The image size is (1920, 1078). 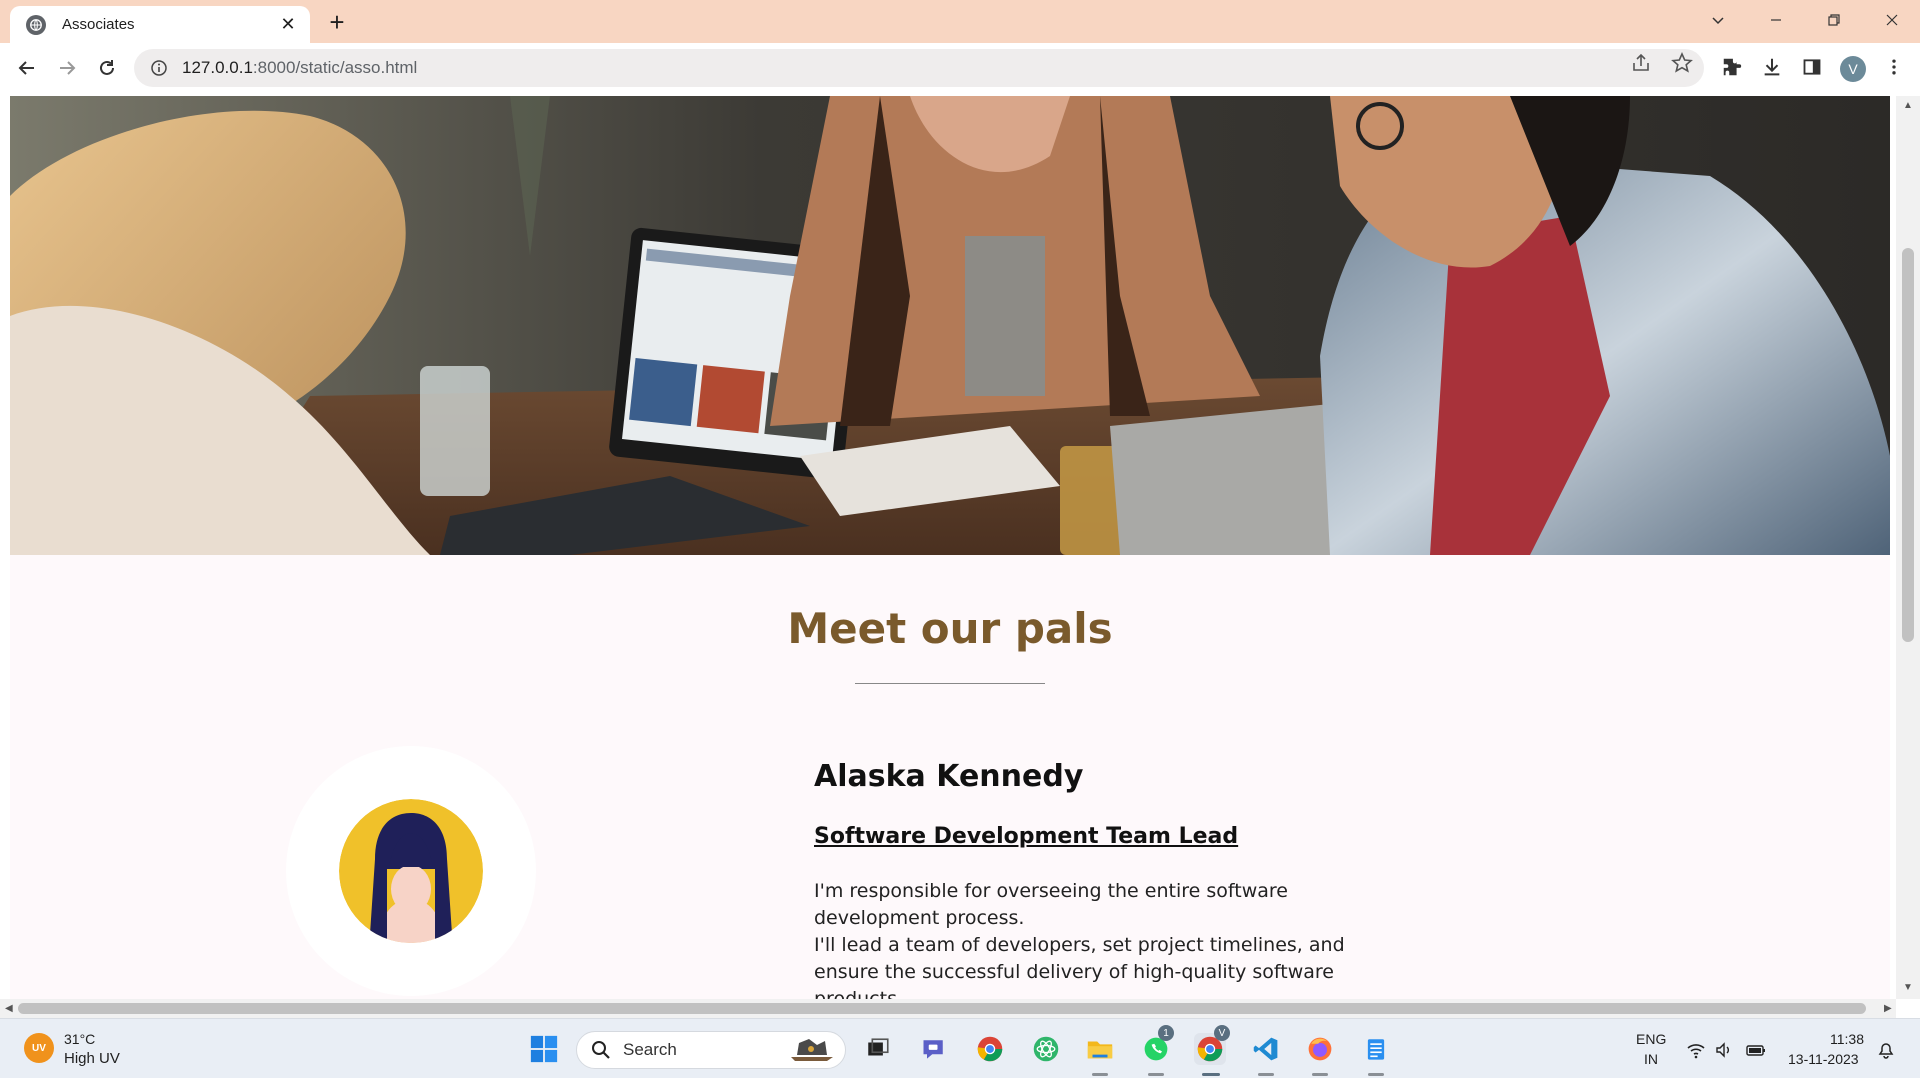 I want to click on title-divider, so click(x=950, y=683).